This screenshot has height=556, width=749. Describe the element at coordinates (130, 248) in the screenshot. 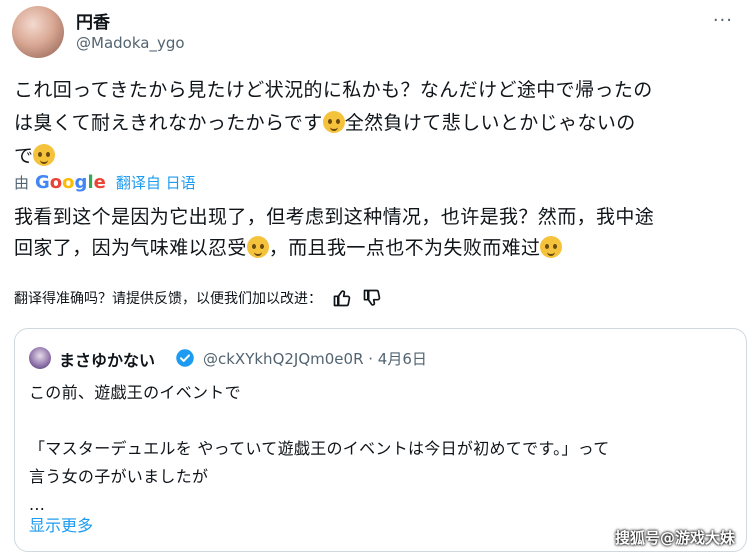

I see `translation-line: 回家了，因为气味难以忍受` at that location.